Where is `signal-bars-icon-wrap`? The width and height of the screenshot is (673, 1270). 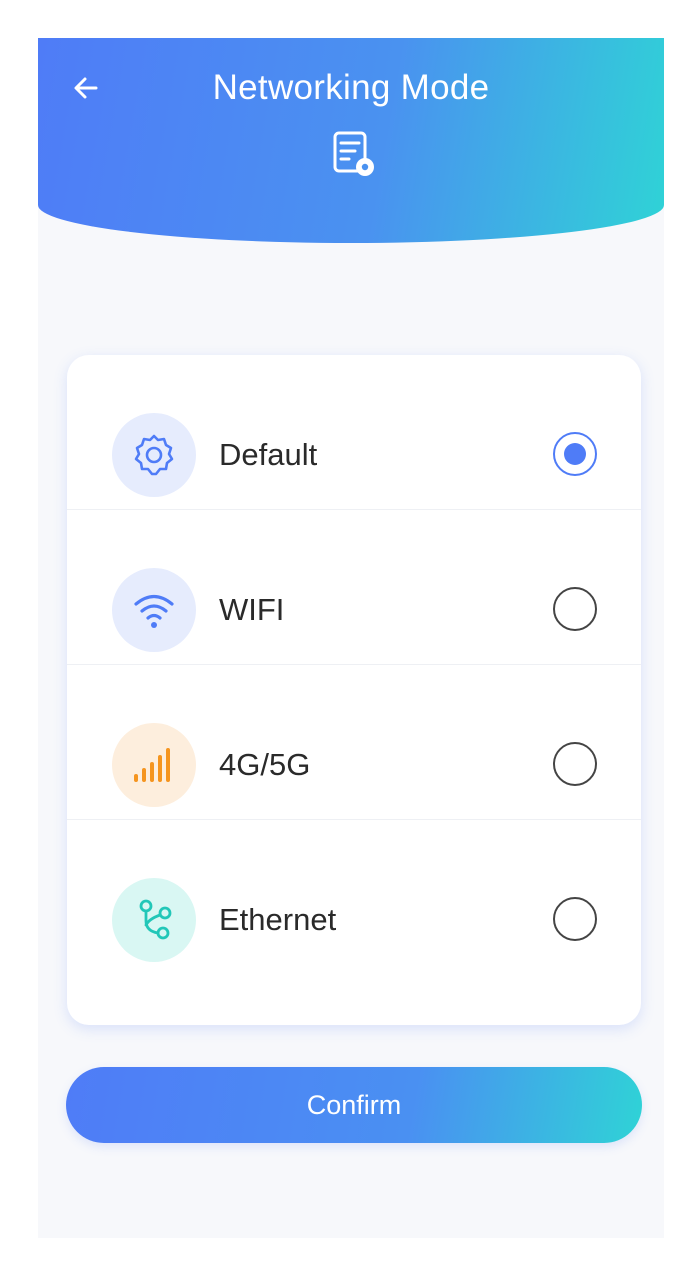 signal-bars-icon-wrap is located at coordinates (154, 765).